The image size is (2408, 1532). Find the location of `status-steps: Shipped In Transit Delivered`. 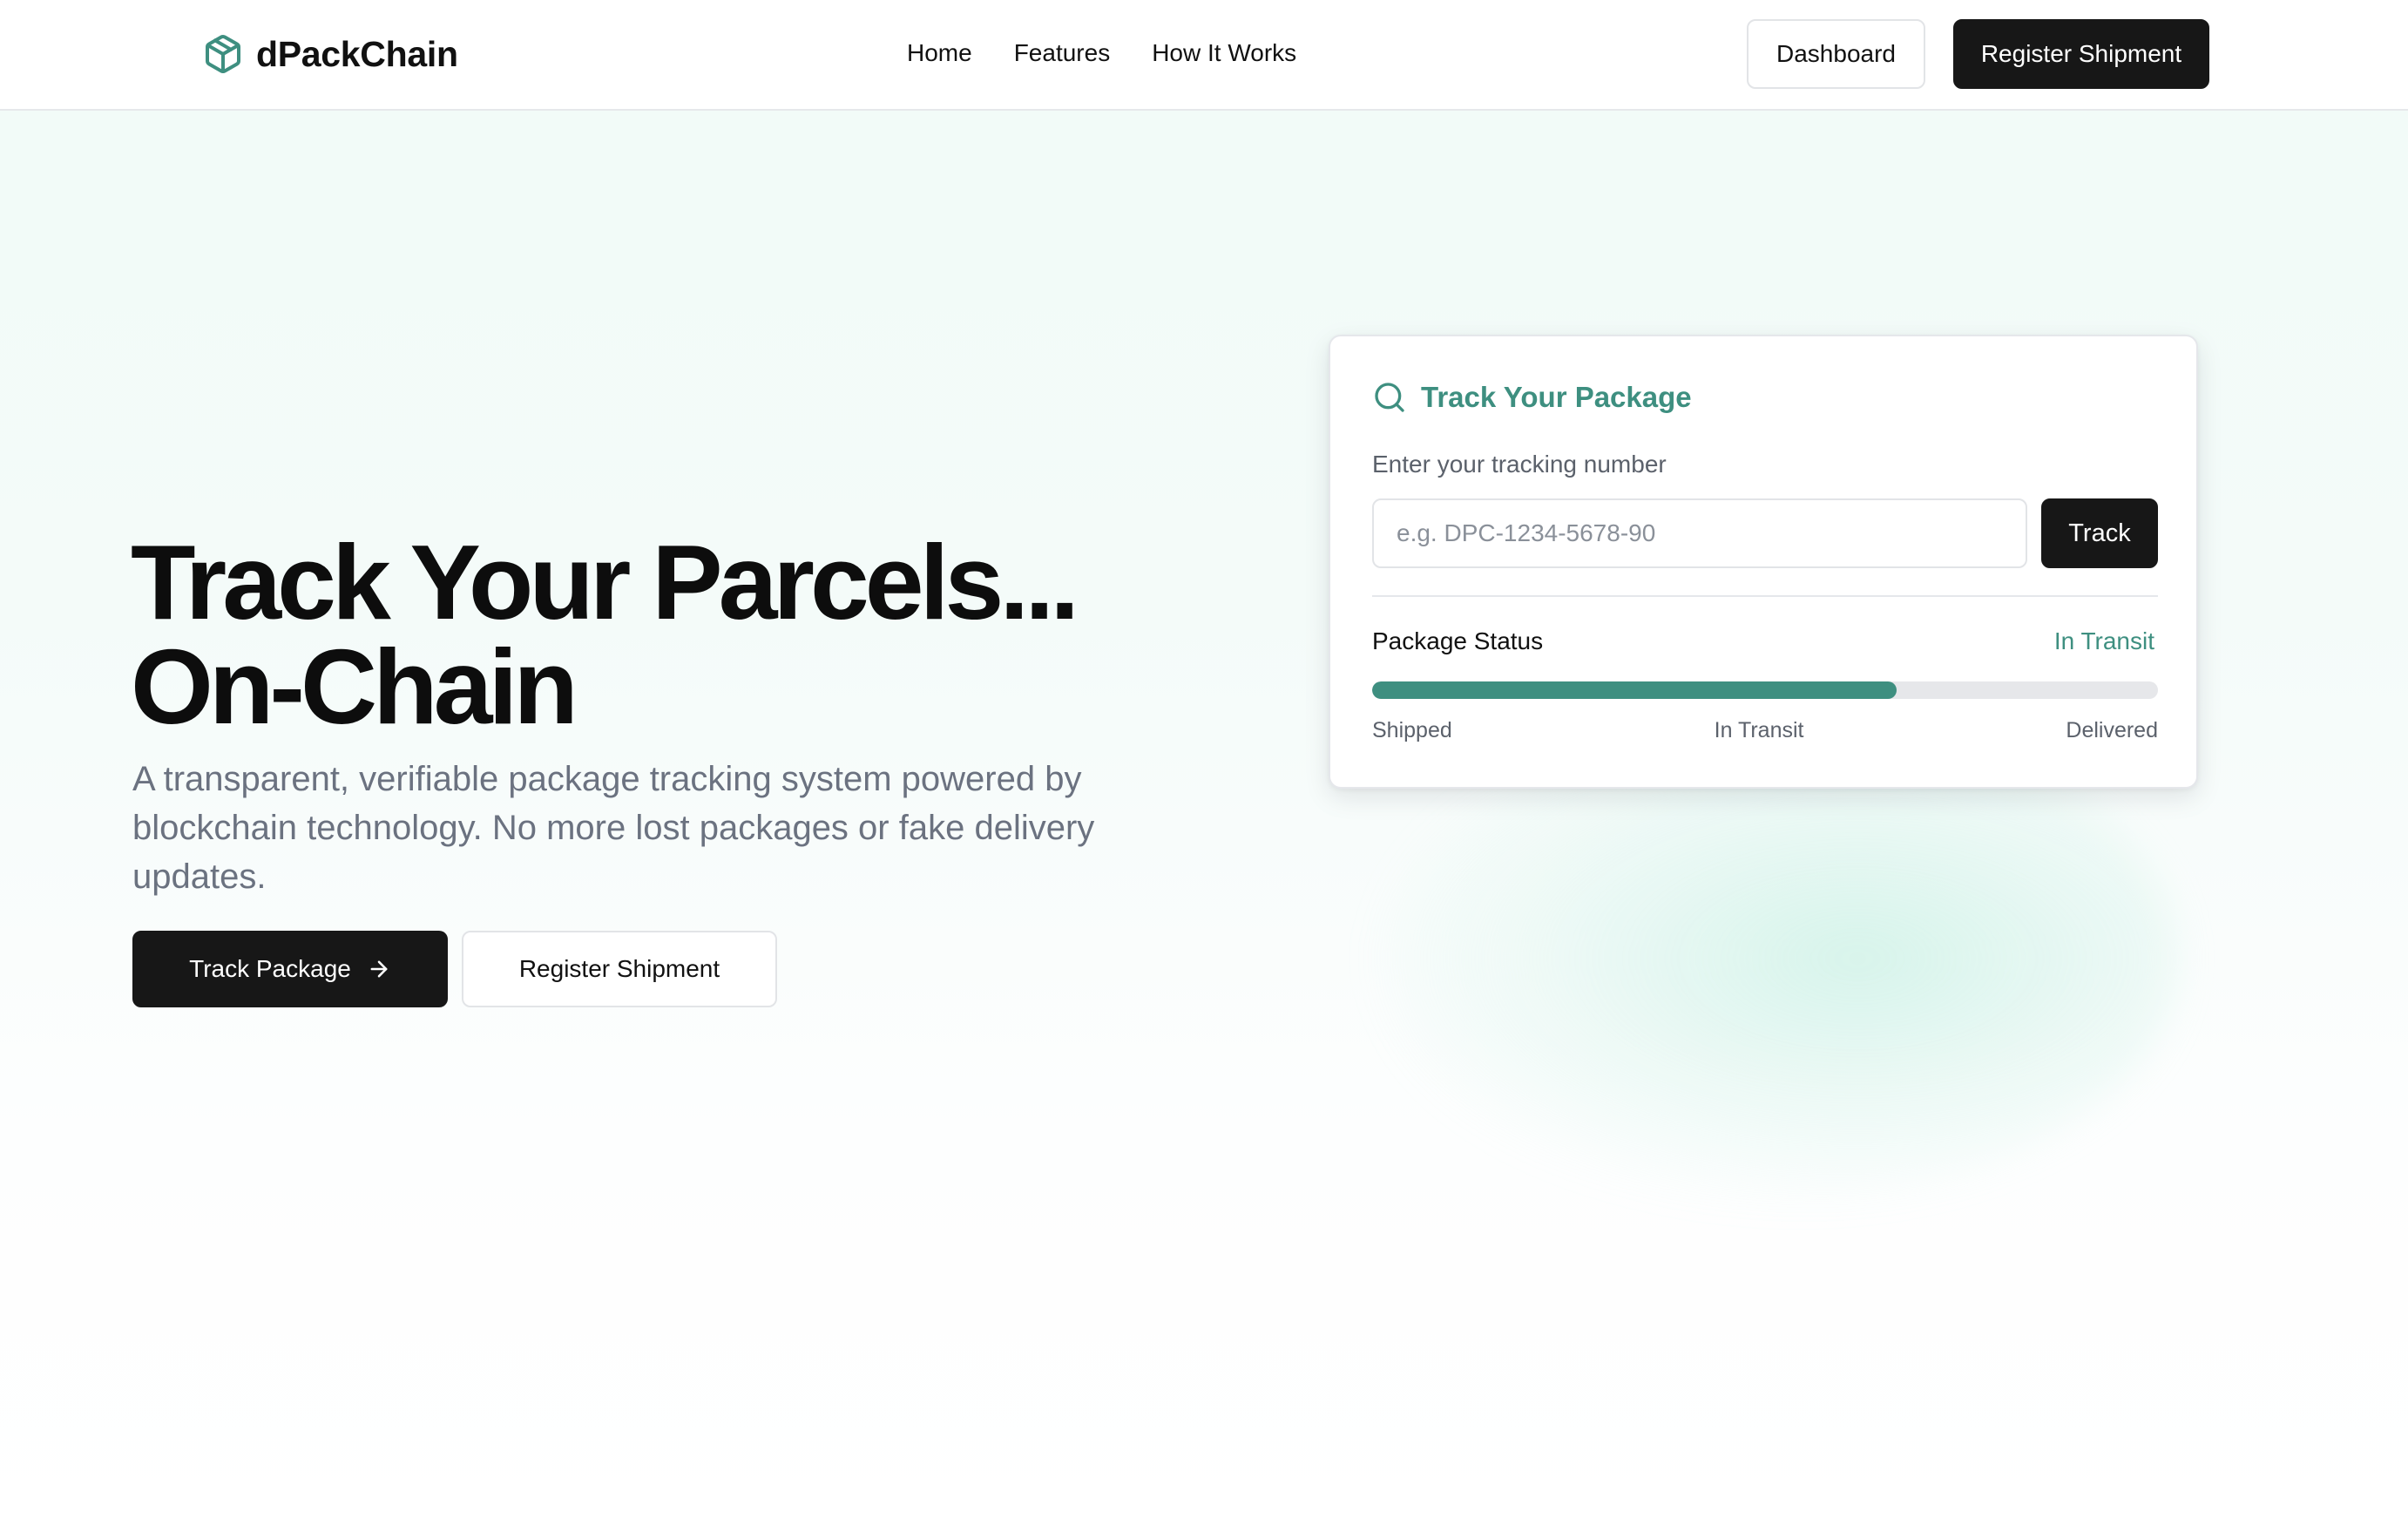

status-steps: Shipped In Transit Delivered is located at coordinates (1765, 730).